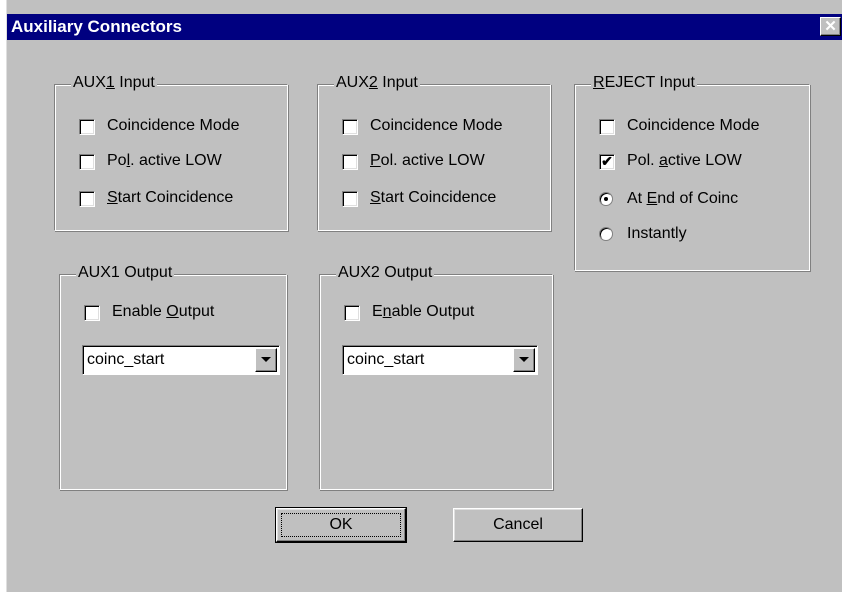 The width and height of the screenshot is (842, 592). I want to click on cancel-button: Cancel, so click(518, 525).